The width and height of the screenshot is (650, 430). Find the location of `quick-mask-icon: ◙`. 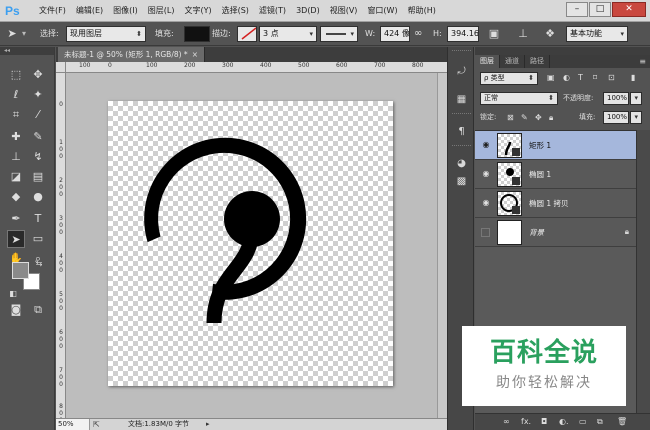

quick-mask-icon: ◙ is located at coordinates (16, 310).